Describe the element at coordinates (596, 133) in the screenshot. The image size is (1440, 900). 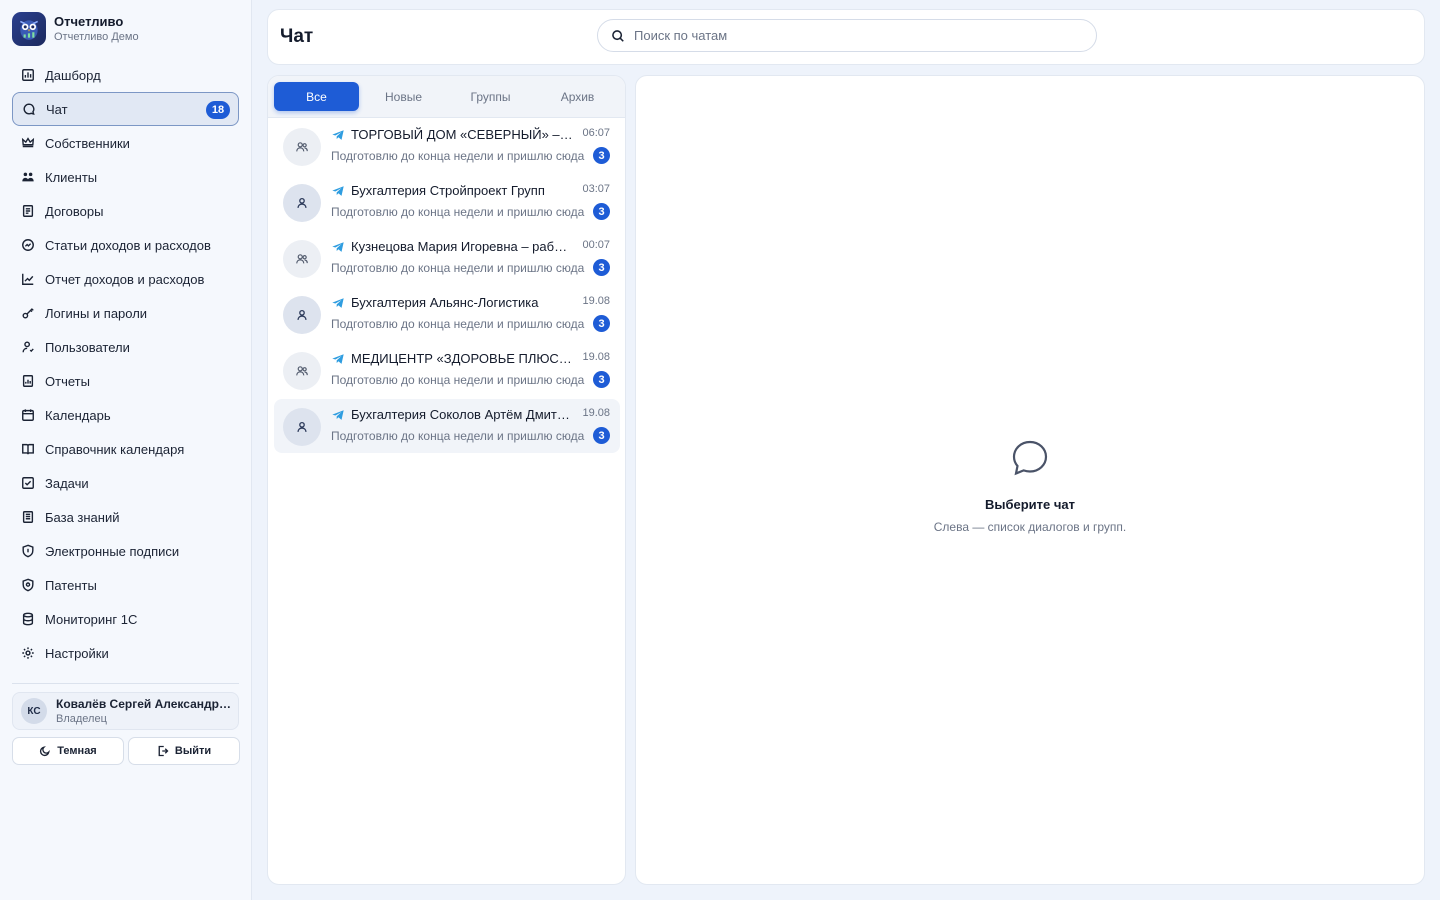
I see `chat-time: 06:07` at that location.